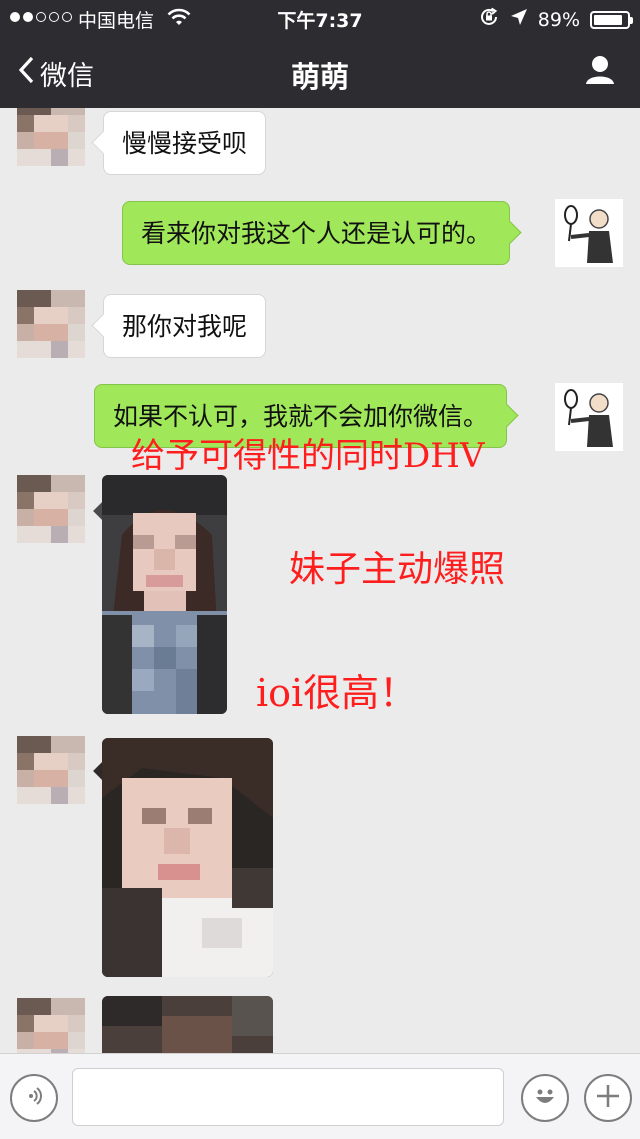 The image size is (640, 1139). Describe the element at coordinates (185, 326) in the screenshot. I see `incoming-message: 那你对我呢` at that location.